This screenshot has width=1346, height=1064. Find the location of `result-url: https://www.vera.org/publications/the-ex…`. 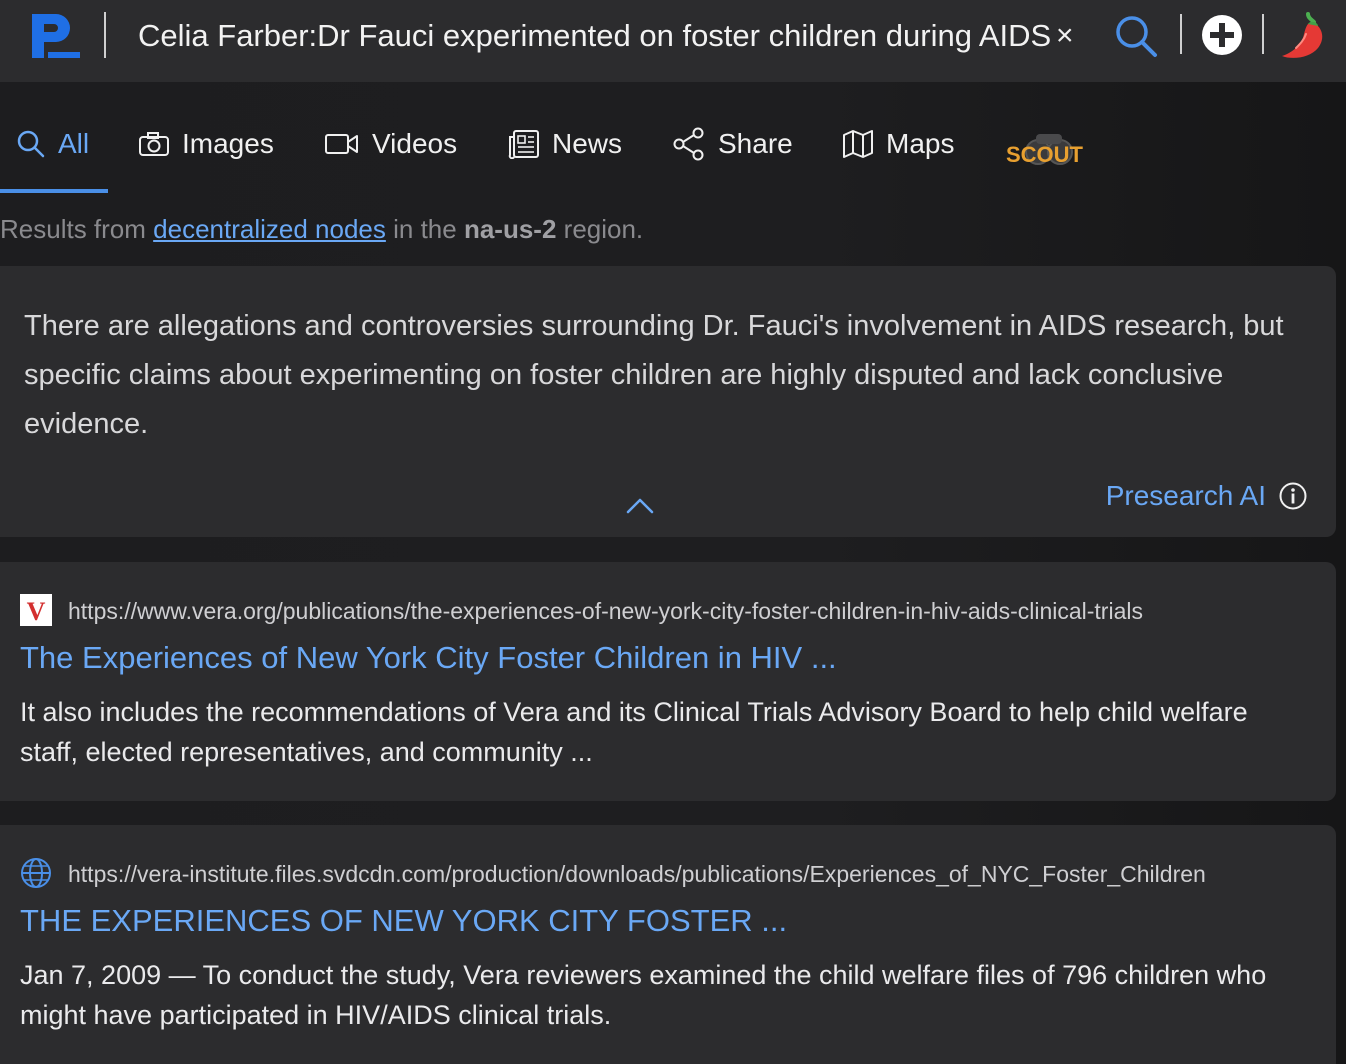

result-url: https://www.vera.org/publications/the-ex… is located at coordinates (677, 611).